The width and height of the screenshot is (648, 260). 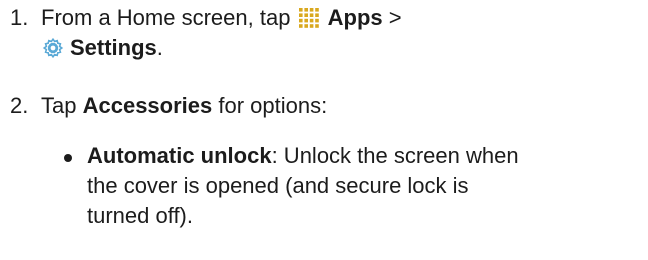 What do you see at coordinates (308, 18) in the screenshot?
I see `apps-grid-icon` at bounding box center [308, 18].